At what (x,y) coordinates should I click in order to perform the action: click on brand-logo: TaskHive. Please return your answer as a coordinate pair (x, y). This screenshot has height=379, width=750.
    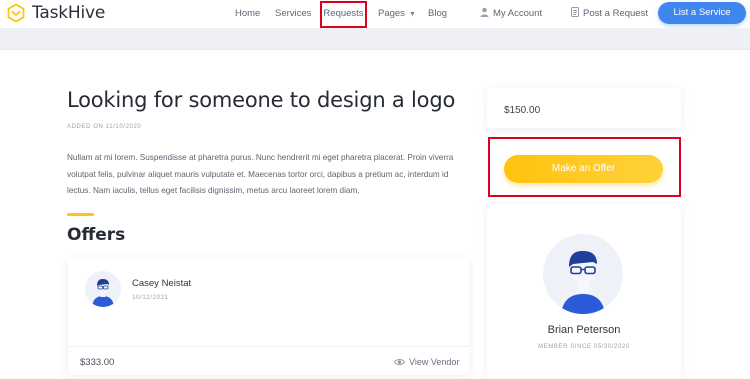
    Looking at the image, I should click on (55, 13).